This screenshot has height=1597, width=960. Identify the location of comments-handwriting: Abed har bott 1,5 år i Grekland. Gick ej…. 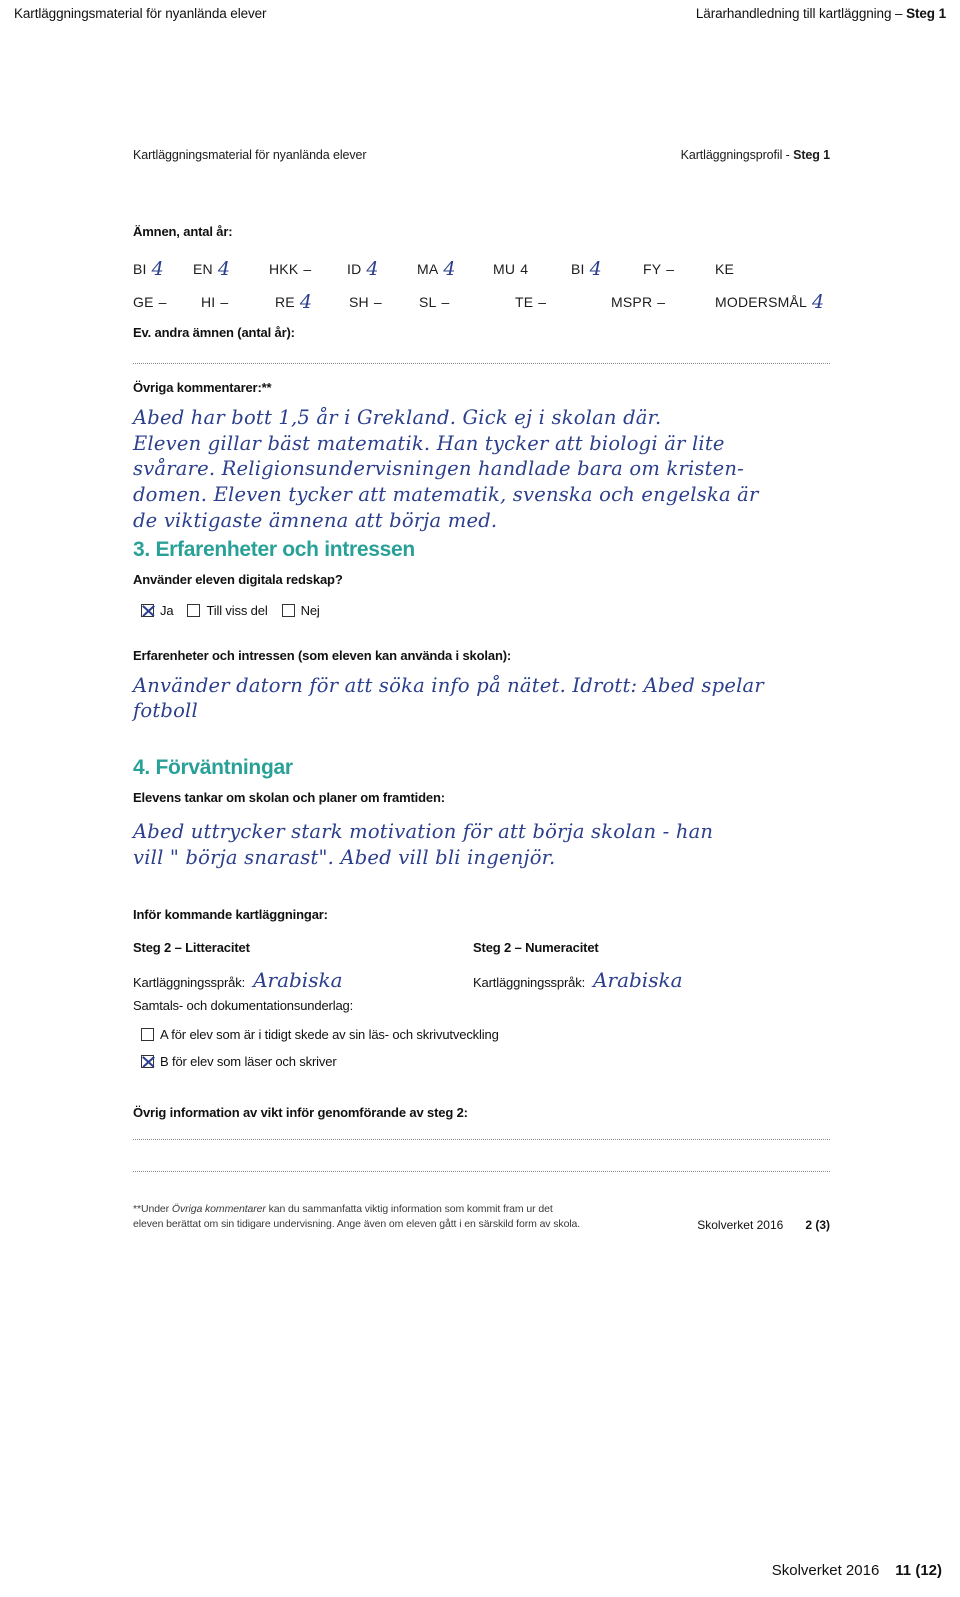
(481, 469).